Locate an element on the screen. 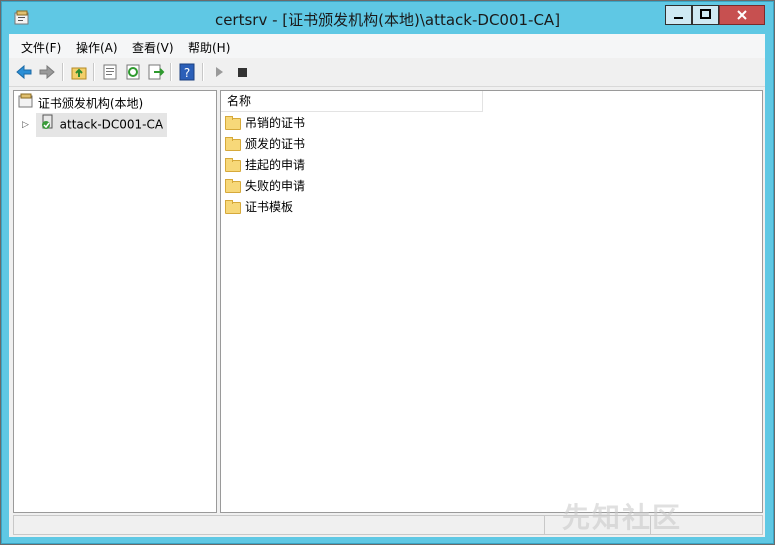 Image resolution: width=775 pixels, height=545 pixels. title-bar: certsrv - [证书颁发机构(本地)\attack-DC001-CA] is located at coordinates (387, 17).